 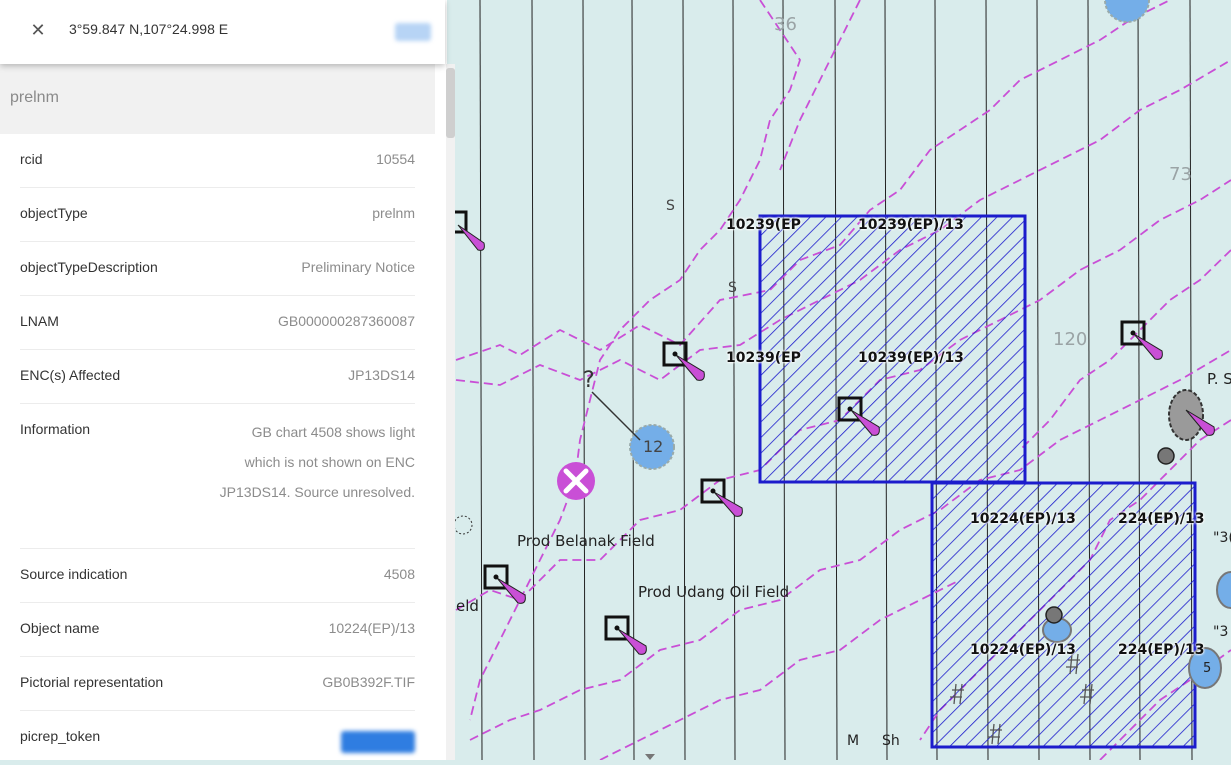 What do you see at coordinates (60, 628) in the screenshot?
I see `attribute-key: Object name` at bounding box center [60, 628].